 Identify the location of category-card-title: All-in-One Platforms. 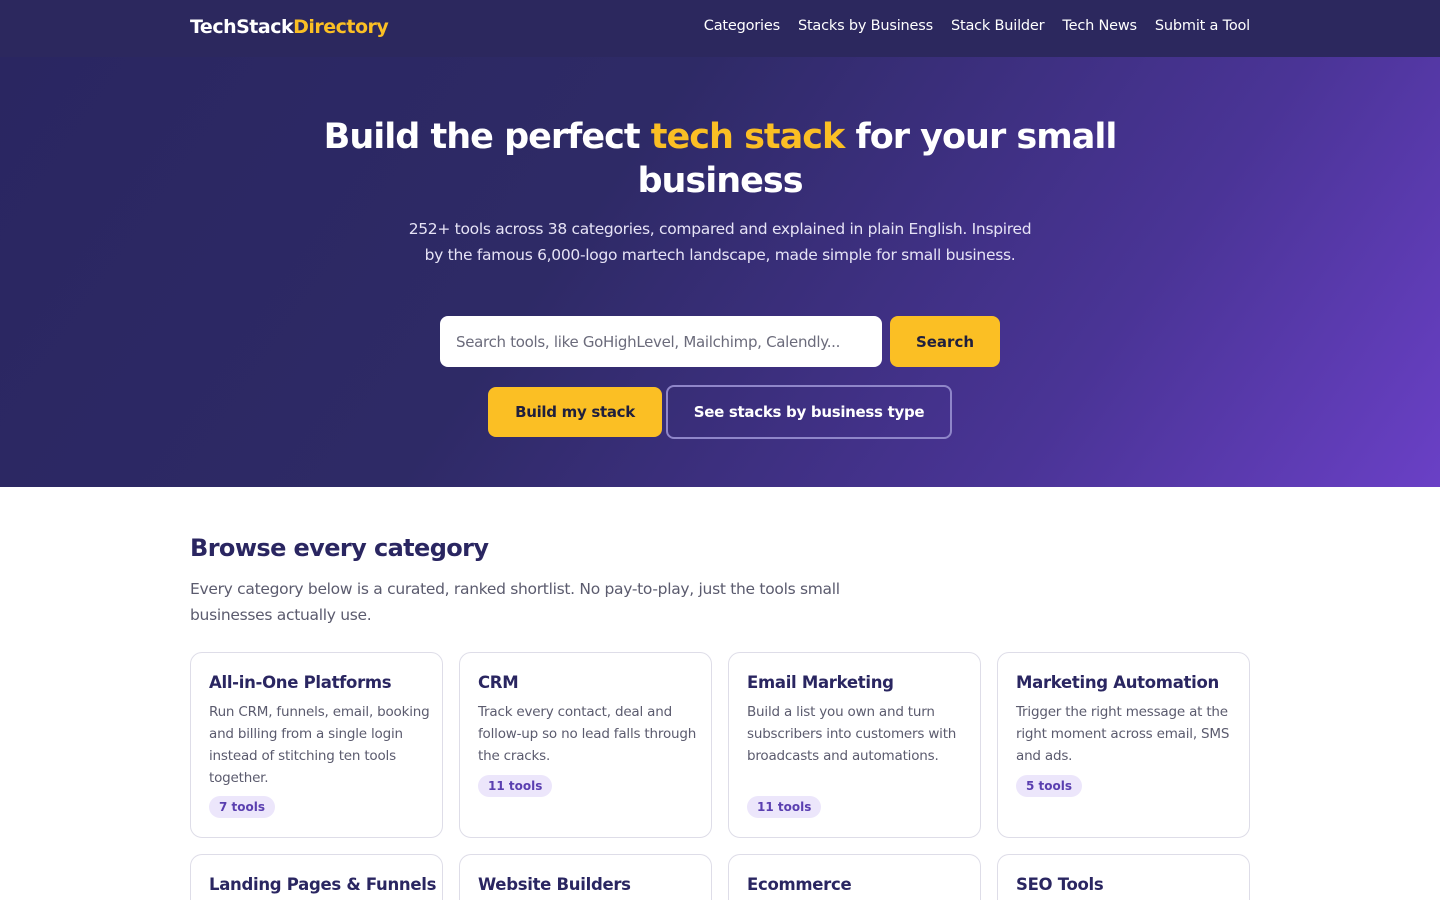
(300, 682).